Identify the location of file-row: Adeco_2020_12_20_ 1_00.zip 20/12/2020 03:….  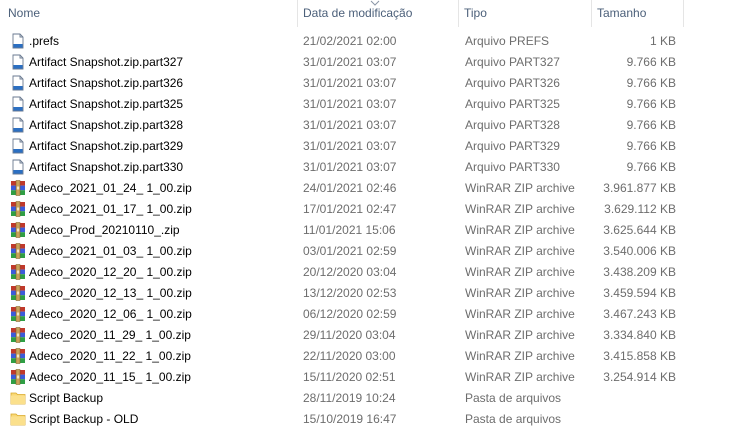
(365, 272).